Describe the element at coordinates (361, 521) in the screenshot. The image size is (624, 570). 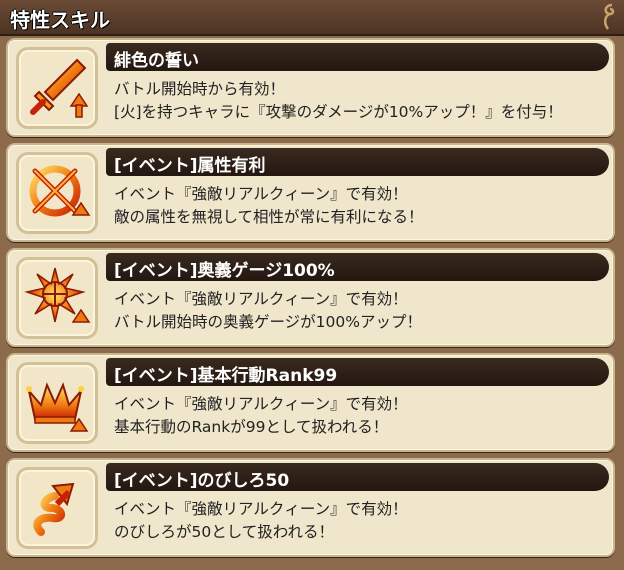
I see `skill-description: イベント『強敵リアルクィーン』で有効！ のびしろが50として扱われる！` at that location.